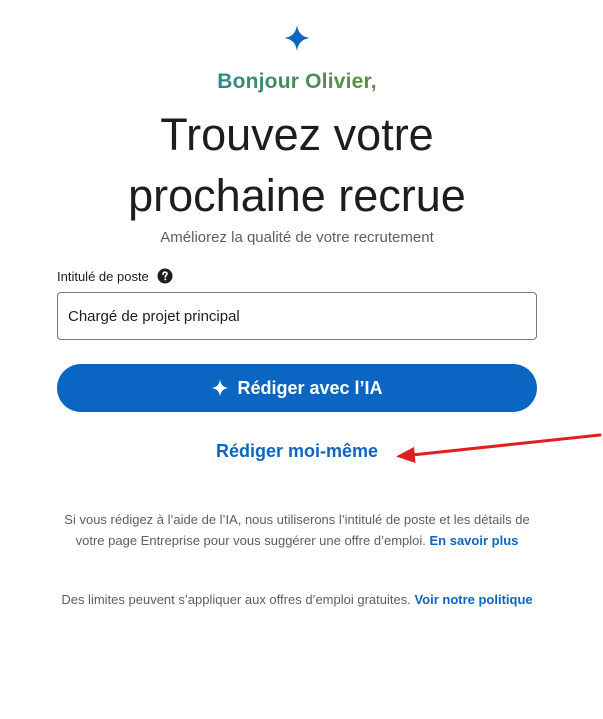 This screenshot has width=603, height=719. Describe the element at coordinates (297, 82) in the screenshot. I see `greeting-text: Bonjour Olivier,` at that location.